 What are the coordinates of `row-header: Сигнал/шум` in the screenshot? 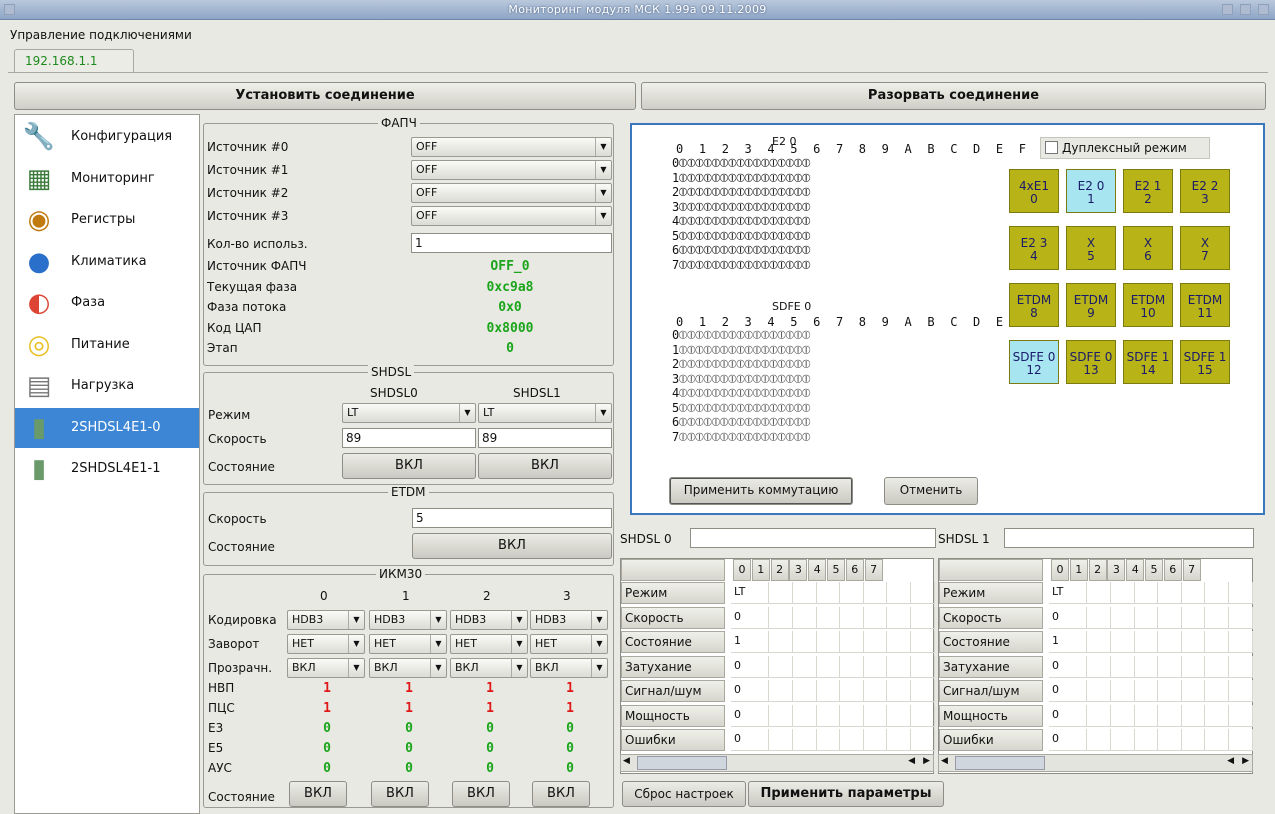 It's located at (673, 691).